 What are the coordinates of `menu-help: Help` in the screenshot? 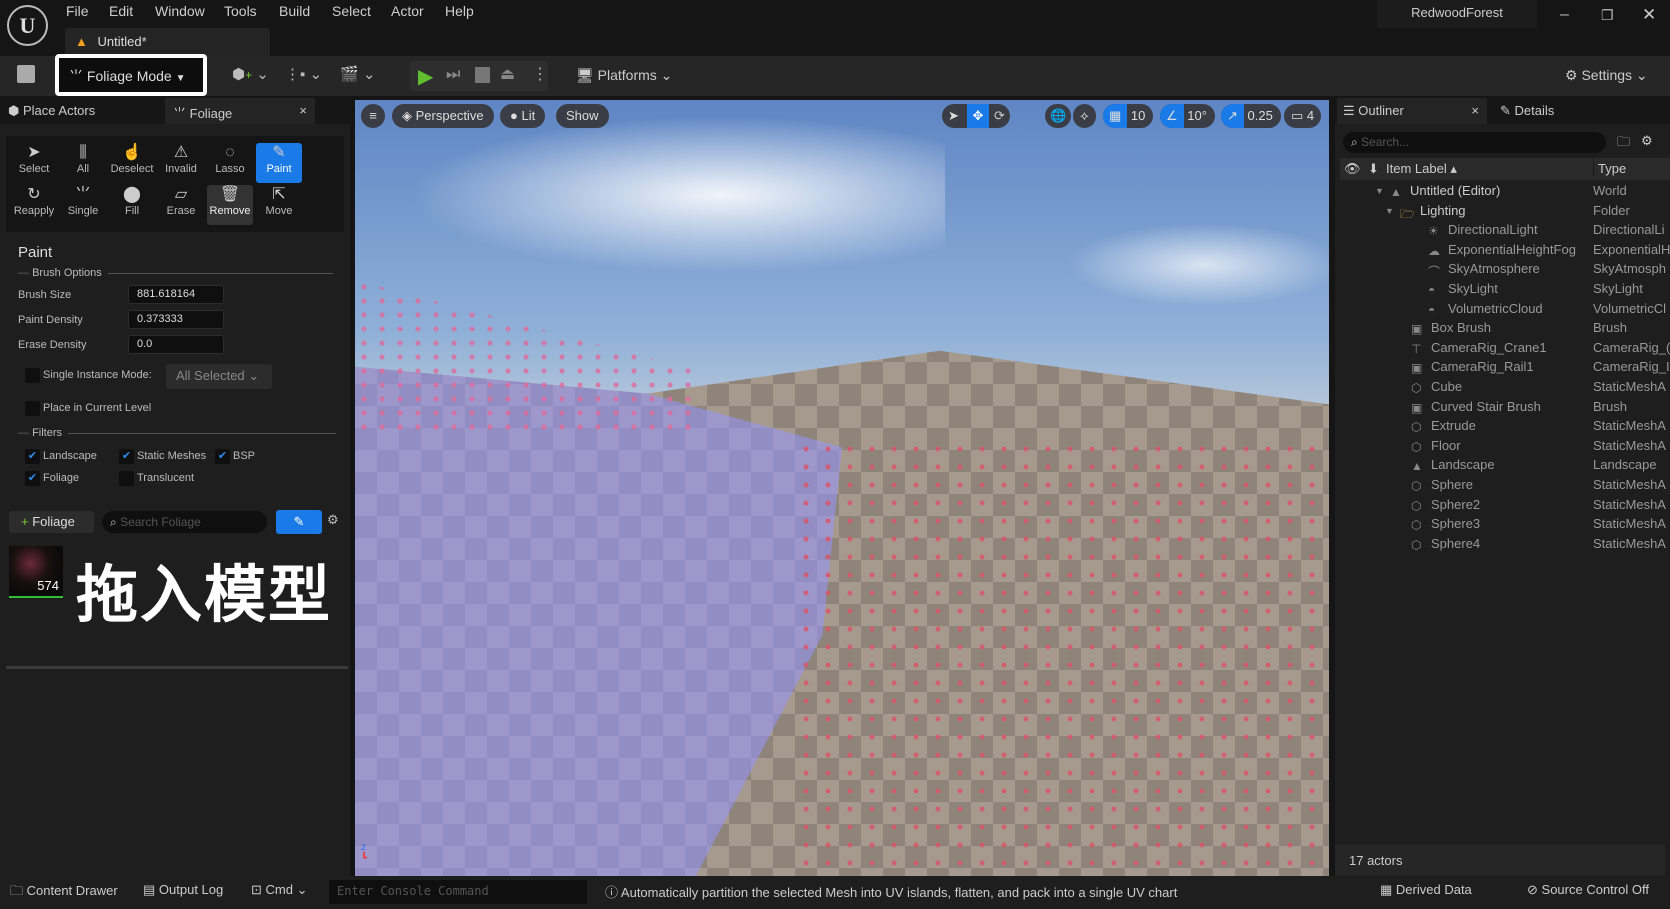 It's located at (459, 11).